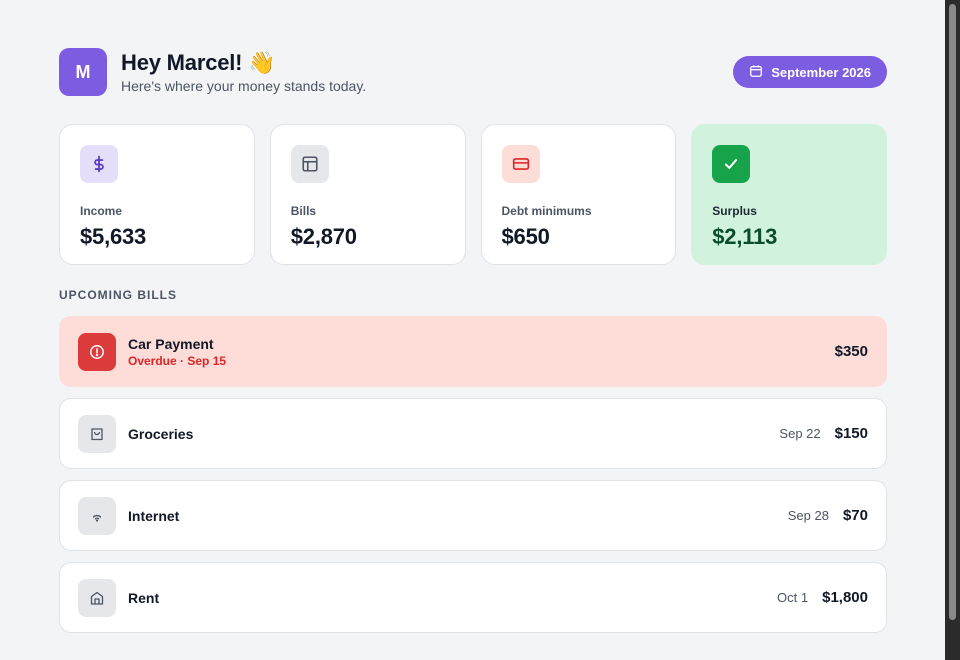  Describe the element at coordinates (144, 597) in the screenshot. I see `bill-name: Rent` at that location.